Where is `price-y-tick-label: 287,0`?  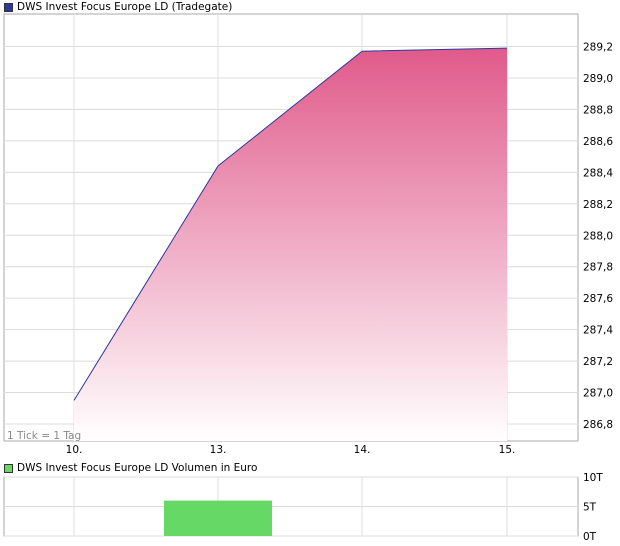
price-y-tick-label: 287,0 is located at coordinates (598, 394).